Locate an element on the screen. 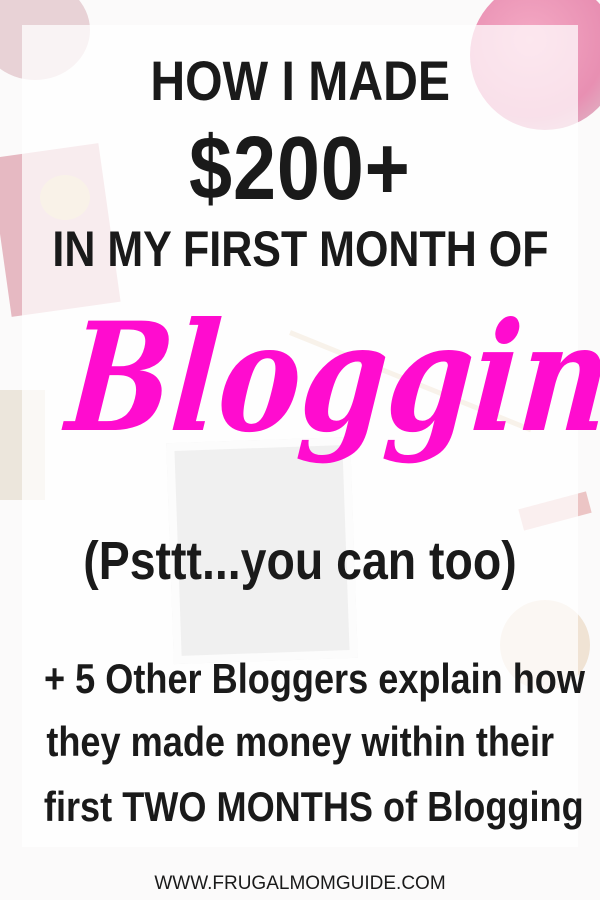  subtext-line-3: first TWO MONTHS of Blogging is located at coordinates (313, 806).